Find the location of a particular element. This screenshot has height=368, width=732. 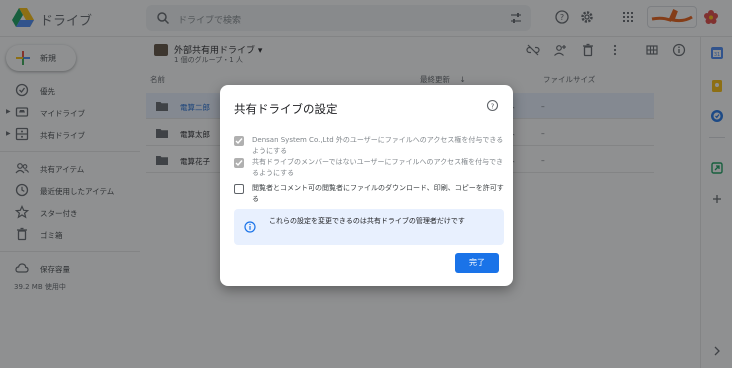

info-banner: これらの設定を変更できるのは共有ドライブの管理者だけです is located at coordinates (369, 227).